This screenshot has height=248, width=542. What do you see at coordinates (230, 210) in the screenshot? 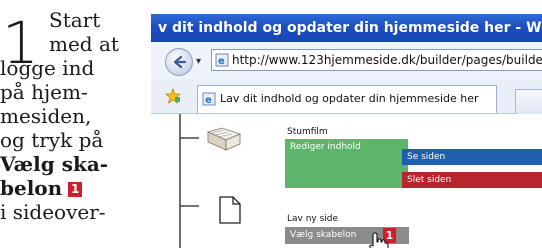
I see `blank-page-icon` at bounding box center [230, 210].